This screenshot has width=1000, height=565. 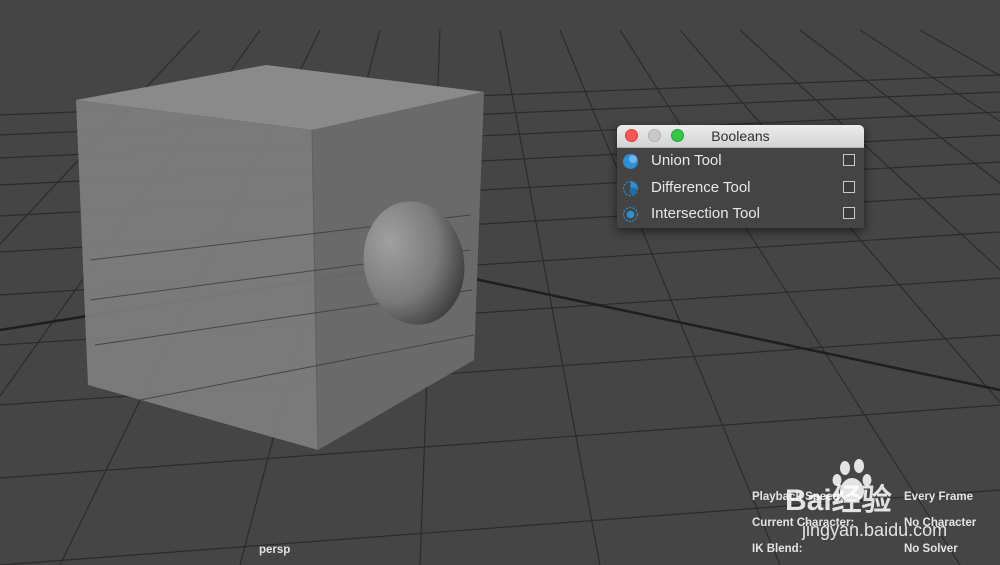 I want to click on intersection-tool-checkbox, so click(x=849, y=213).